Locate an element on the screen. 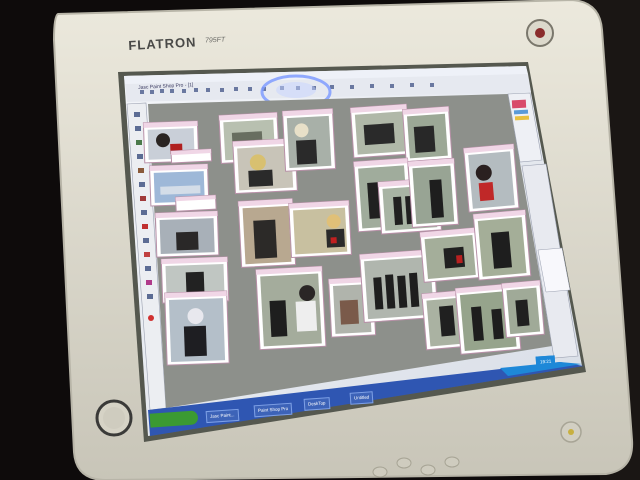 Image resolution: width=640 pixels, height=480 pixels. taskbar-button-4: Untitled is located at coordinates (361, 398).